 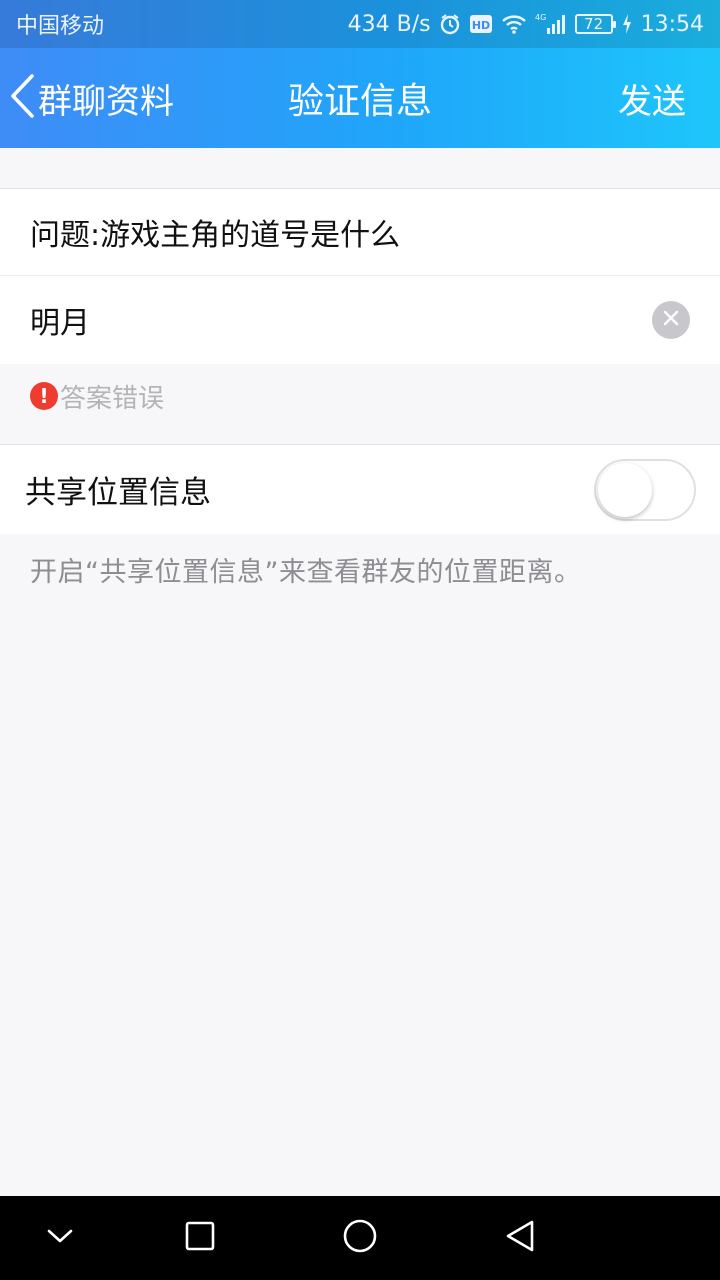 What do you see at coordinates (389, 24) in the screenshot?
I see `network-speed: 434 B/s` at bounding box center [389, 24].